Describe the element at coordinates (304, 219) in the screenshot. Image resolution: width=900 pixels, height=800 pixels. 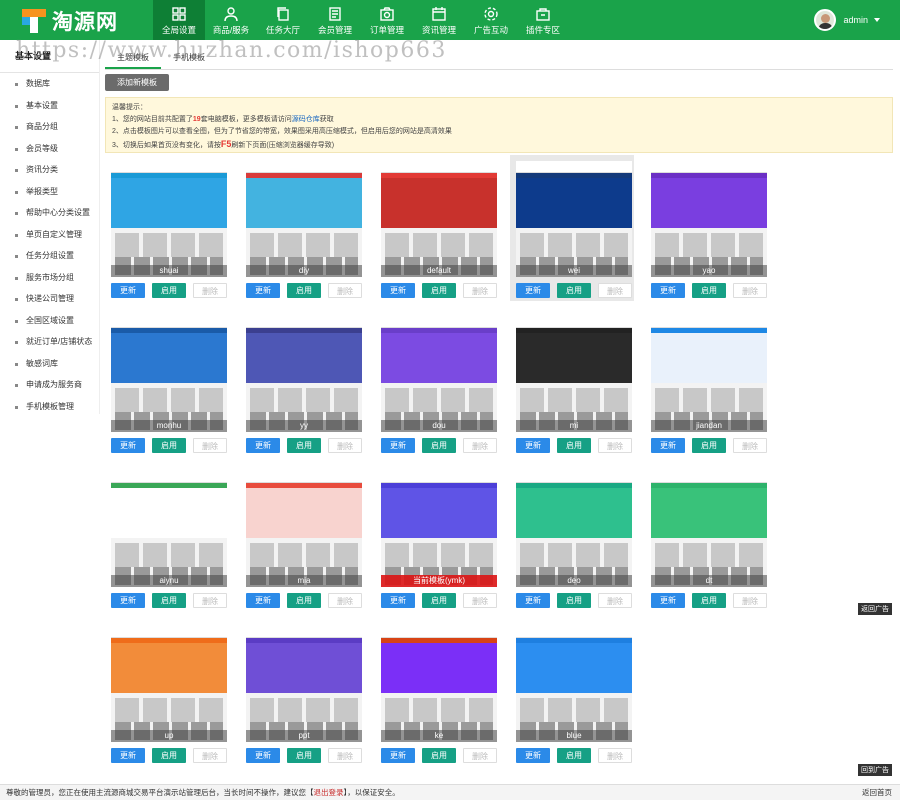
I see `template-preview: diy` at that location.